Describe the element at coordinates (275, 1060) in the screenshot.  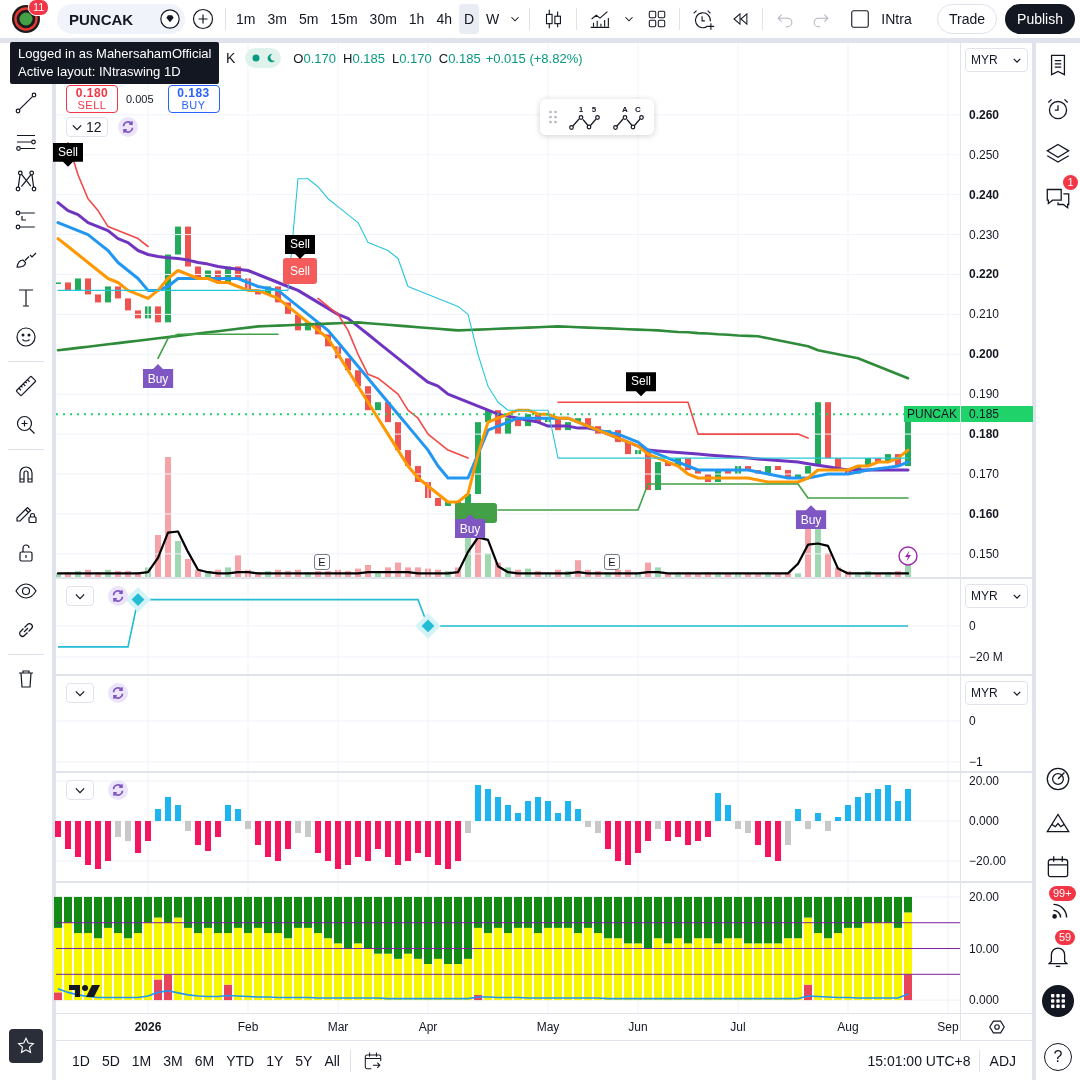
I see `range-button: 1Y` at that location.